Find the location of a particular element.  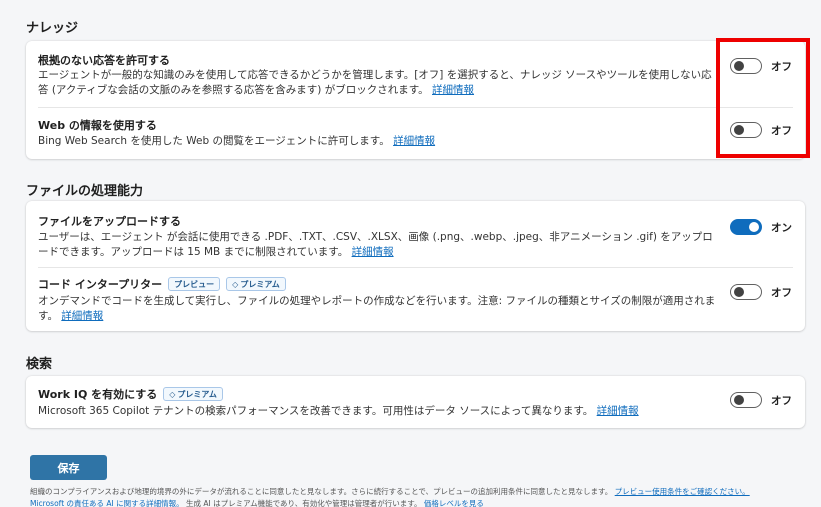

section-title-file-processing: ファイルの処理能力 is located at coordinates (85, 191).